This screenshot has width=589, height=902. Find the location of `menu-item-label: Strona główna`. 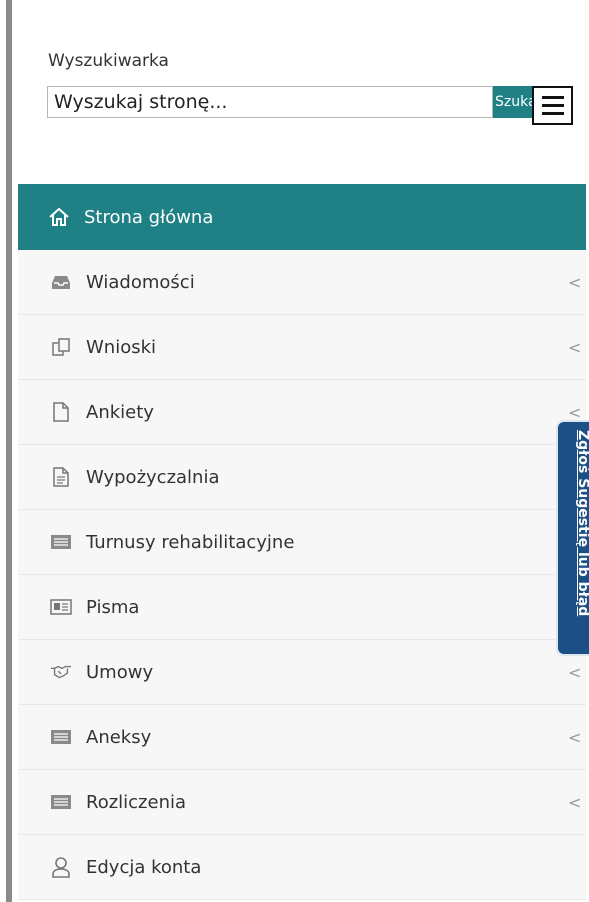

menu-item-label: Strona główna is located at coordinates (149, 217).